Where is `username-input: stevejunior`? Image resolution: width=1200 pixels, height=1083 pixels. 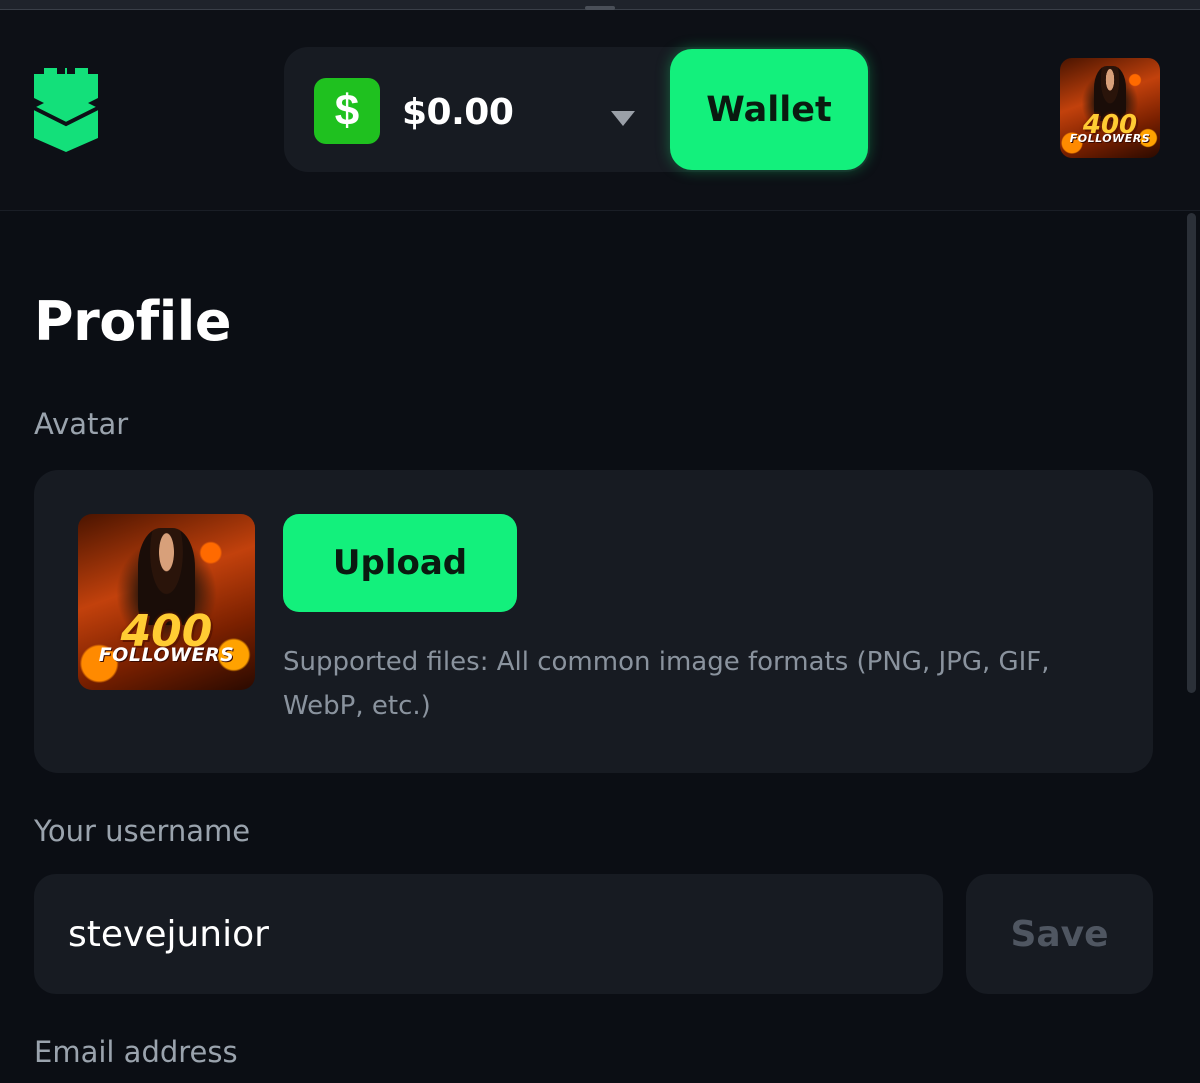 username-input: stevejunior is located at coordinates (488, 934).